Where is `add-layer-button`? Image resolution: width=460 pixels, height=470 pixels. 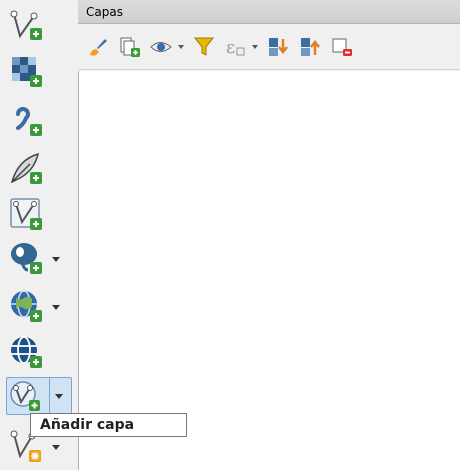 add-layer-button is located at coordinates (39, 396).